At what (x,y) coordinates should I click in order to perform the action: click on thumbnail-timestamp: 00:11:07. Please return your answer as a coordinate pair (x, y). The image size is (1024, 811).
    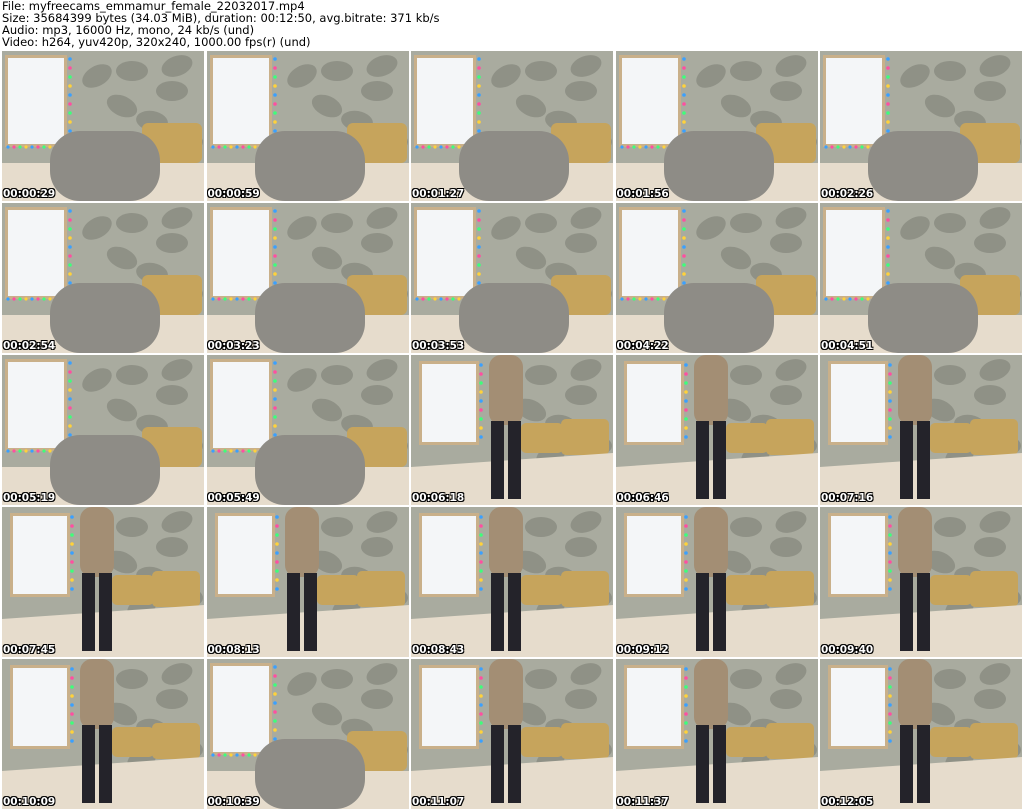
    Looking at the image, I should click on (438, 802).